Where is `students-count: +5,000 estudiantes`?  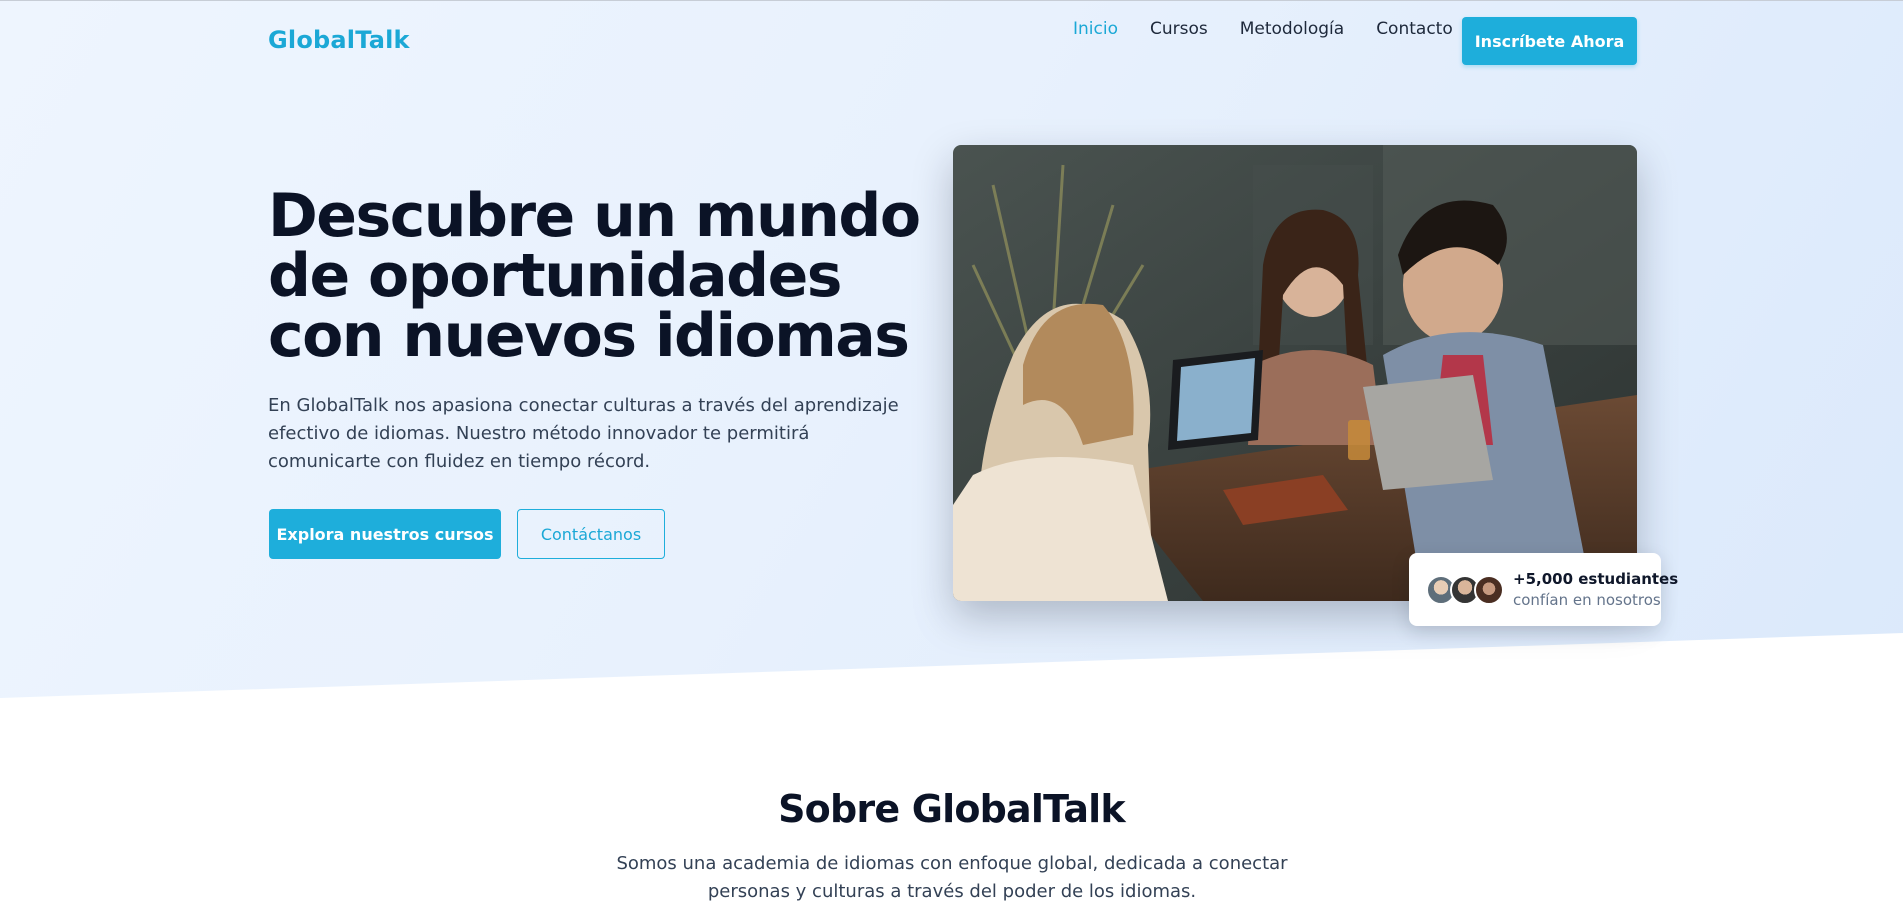 students-count: +5,000 estudiantes is located at coordinates (1596, 579).